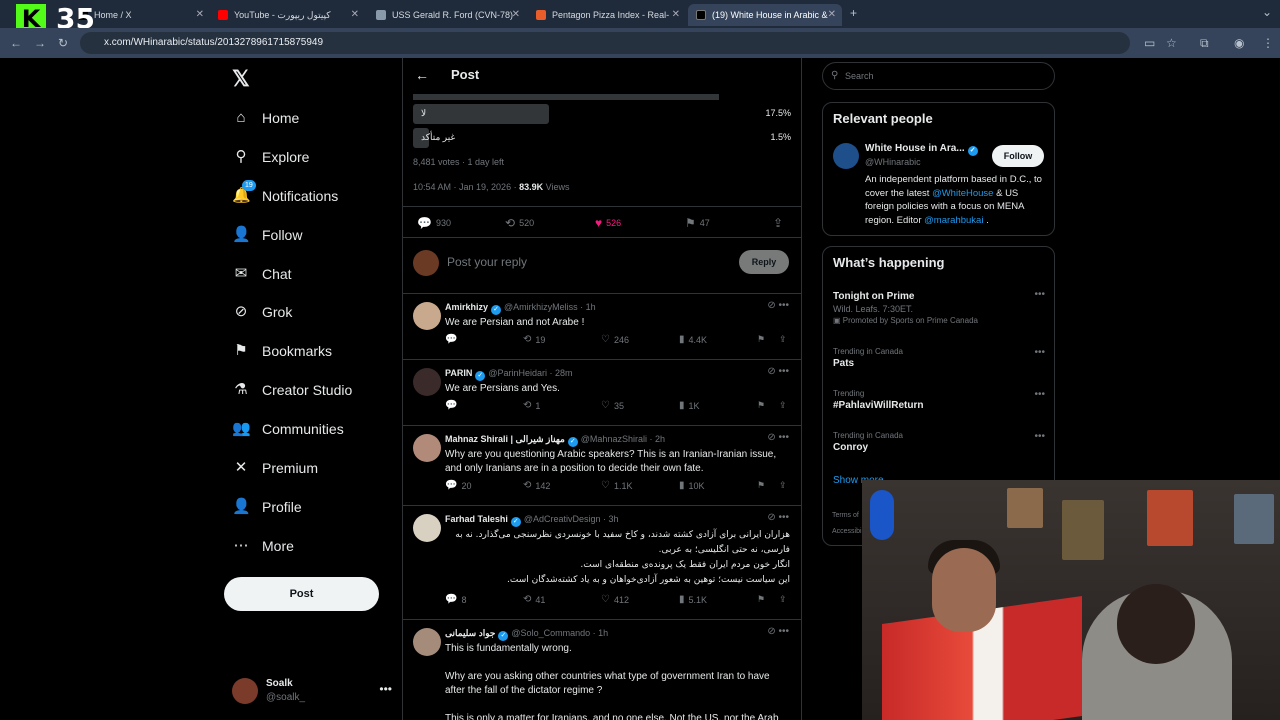 The image size is (1280, 720). Describe the element at coordinates (422, 75) in the screenshot. I see `back-arrow-icon: ←` at that location.